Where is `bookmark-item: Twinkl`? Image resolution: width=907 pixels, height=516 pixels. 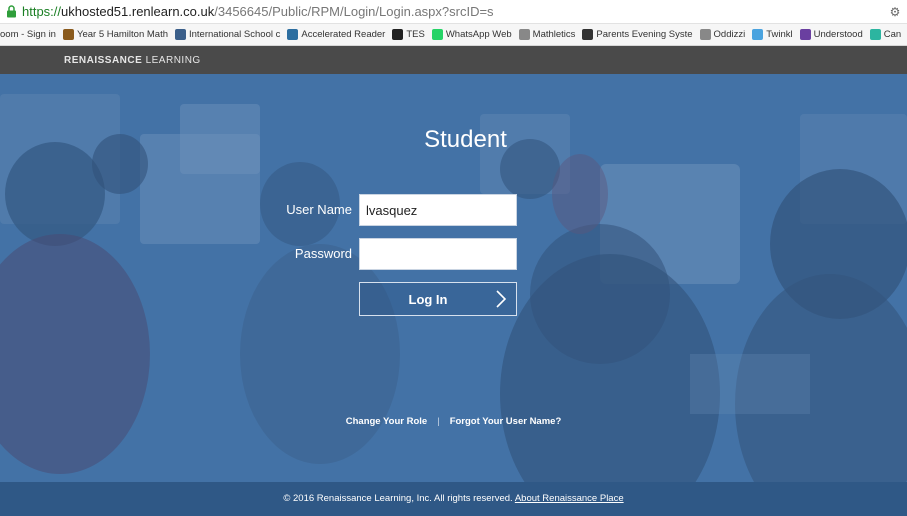 bookmark-item: Twinkl is located at coordinates (772, 34).